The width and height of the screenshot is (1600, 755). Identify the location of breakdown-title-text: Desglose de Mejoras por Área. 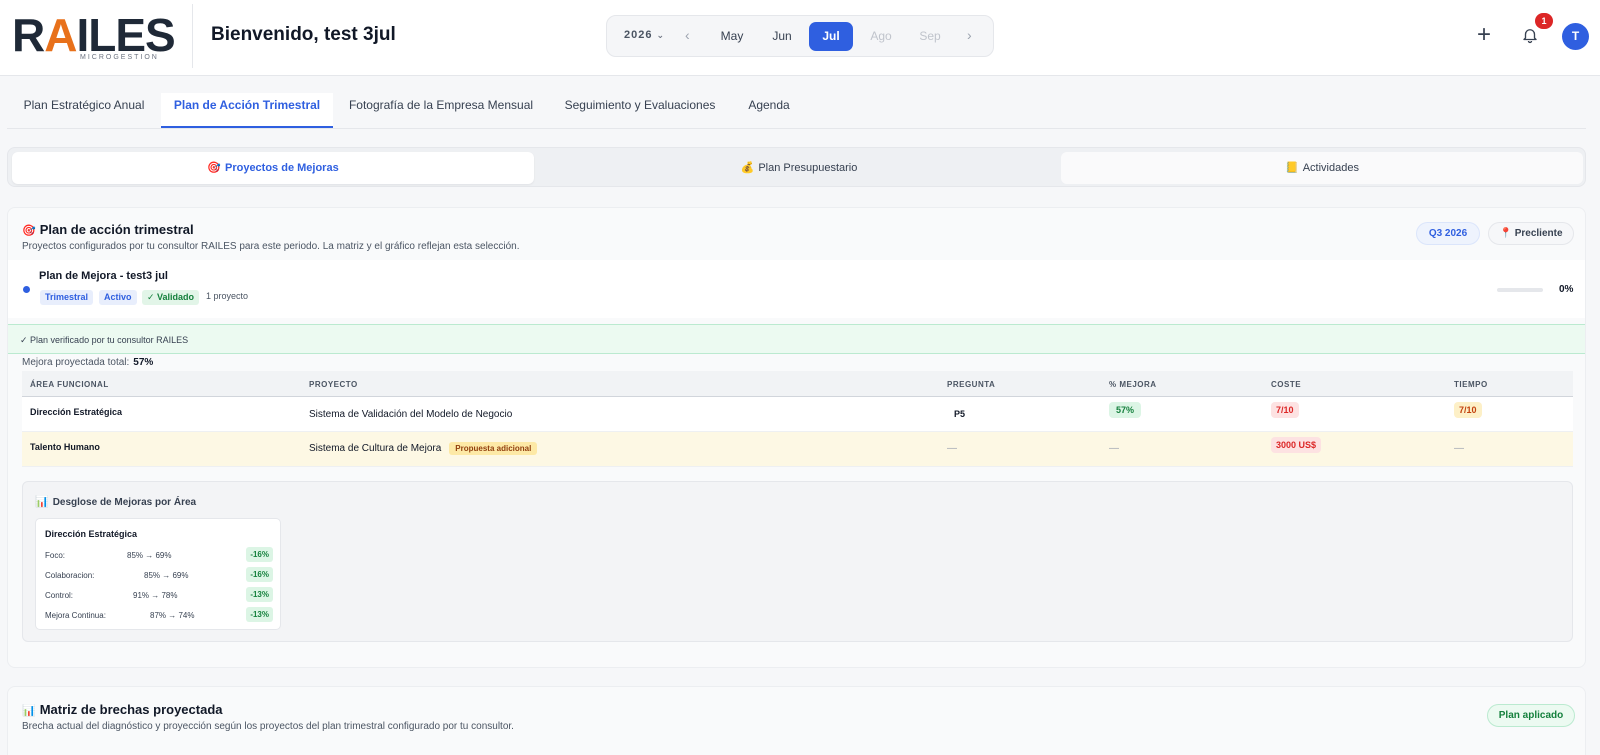
(124, 502).